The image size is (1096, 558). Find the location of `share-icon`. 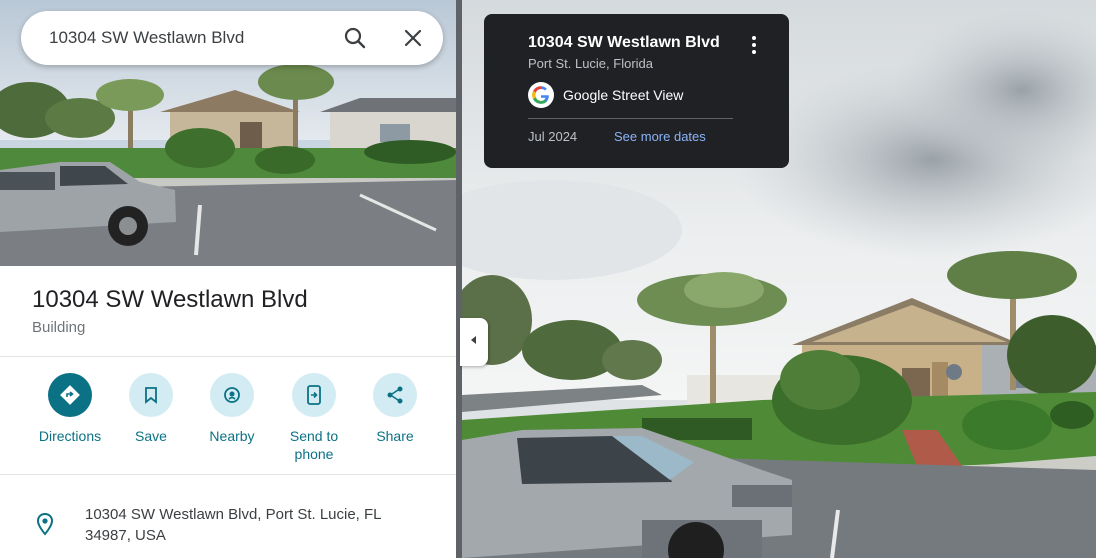

share-icon is located at coordinates (395, 395).